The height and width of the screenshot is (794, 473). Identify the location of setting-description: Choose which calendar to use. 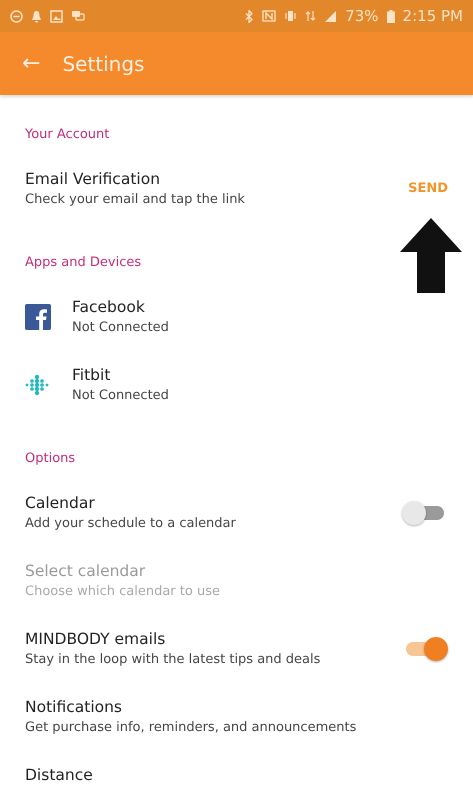
(122, 591).